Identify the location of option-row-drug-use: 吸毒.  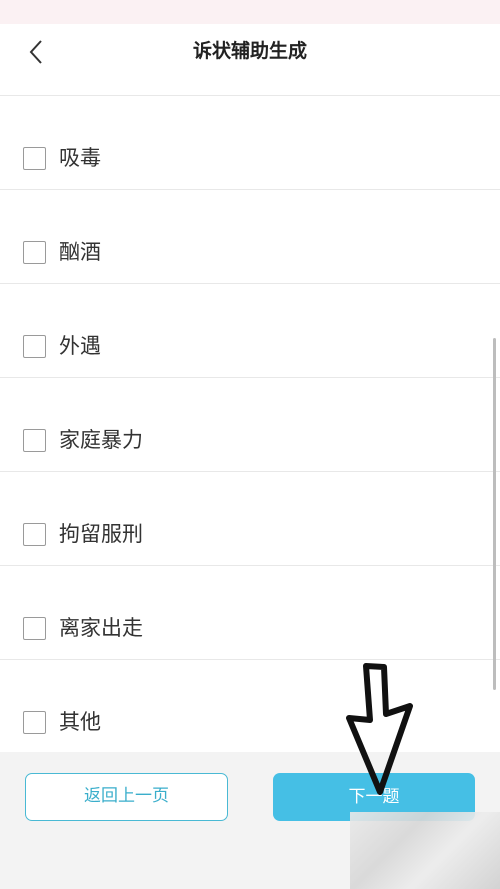
(250, 142).